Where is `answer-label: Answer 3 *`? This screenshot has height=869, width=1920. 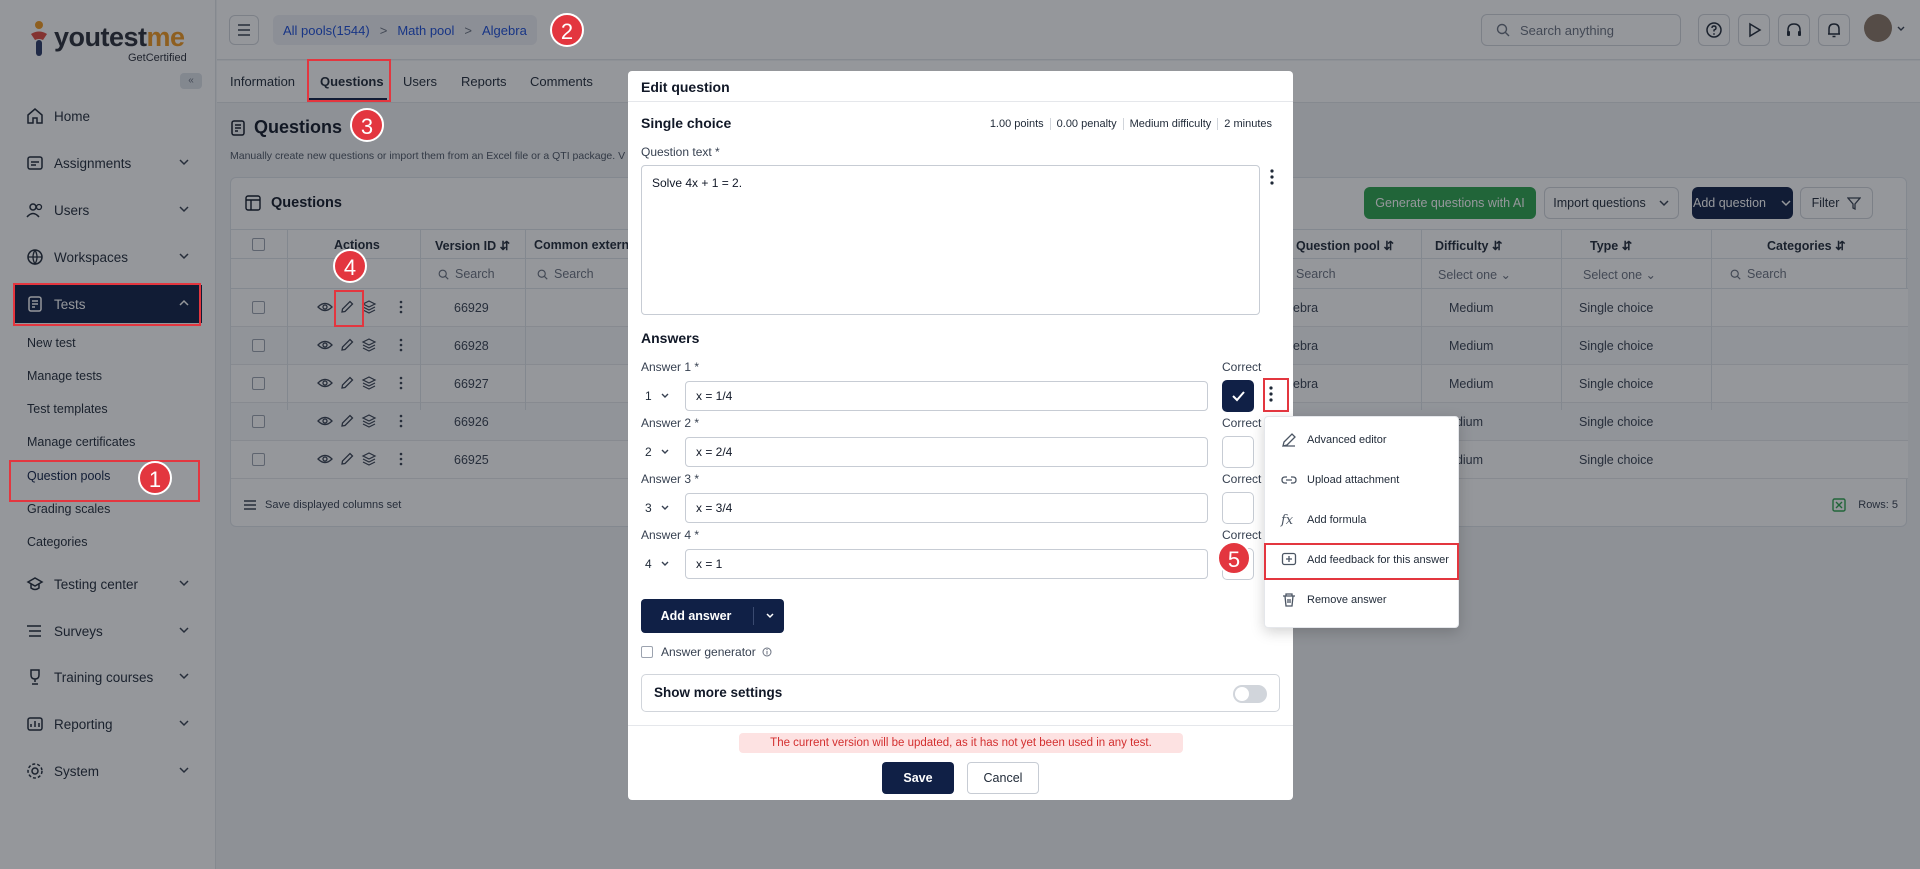
answer-label: Answer 3 * is located at coordinates (670, 479).